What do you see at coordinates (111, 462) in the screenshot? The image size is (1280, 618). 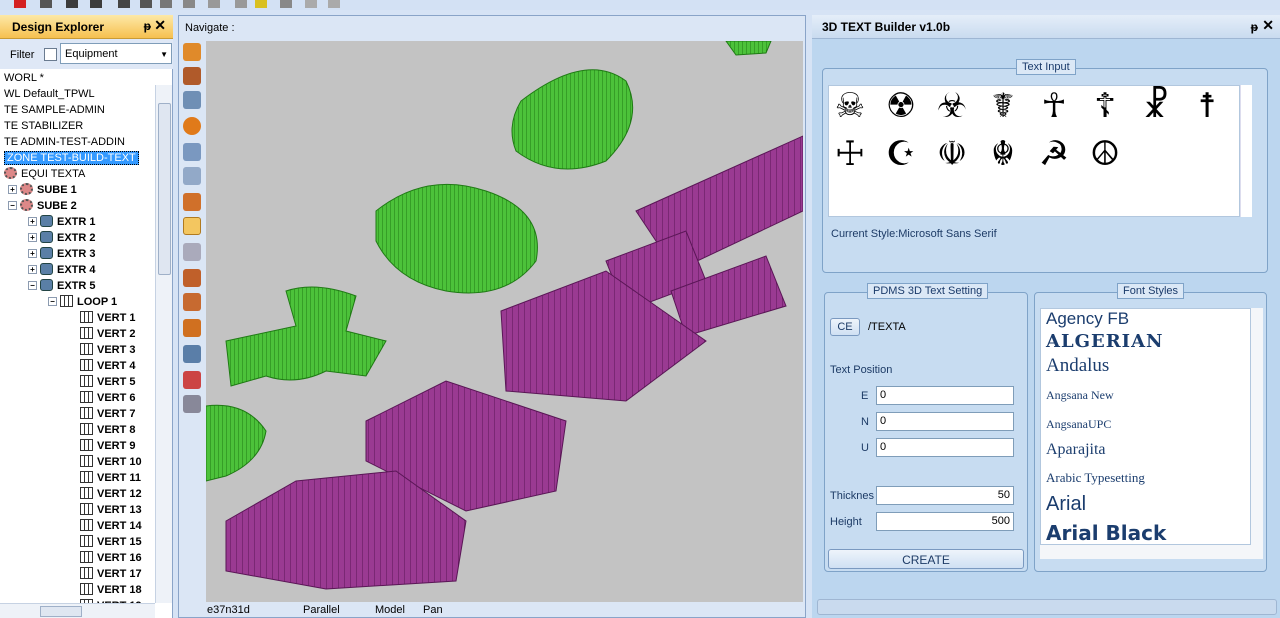 I see `tree-node: VERT 10` at bounding box center [111, 462].